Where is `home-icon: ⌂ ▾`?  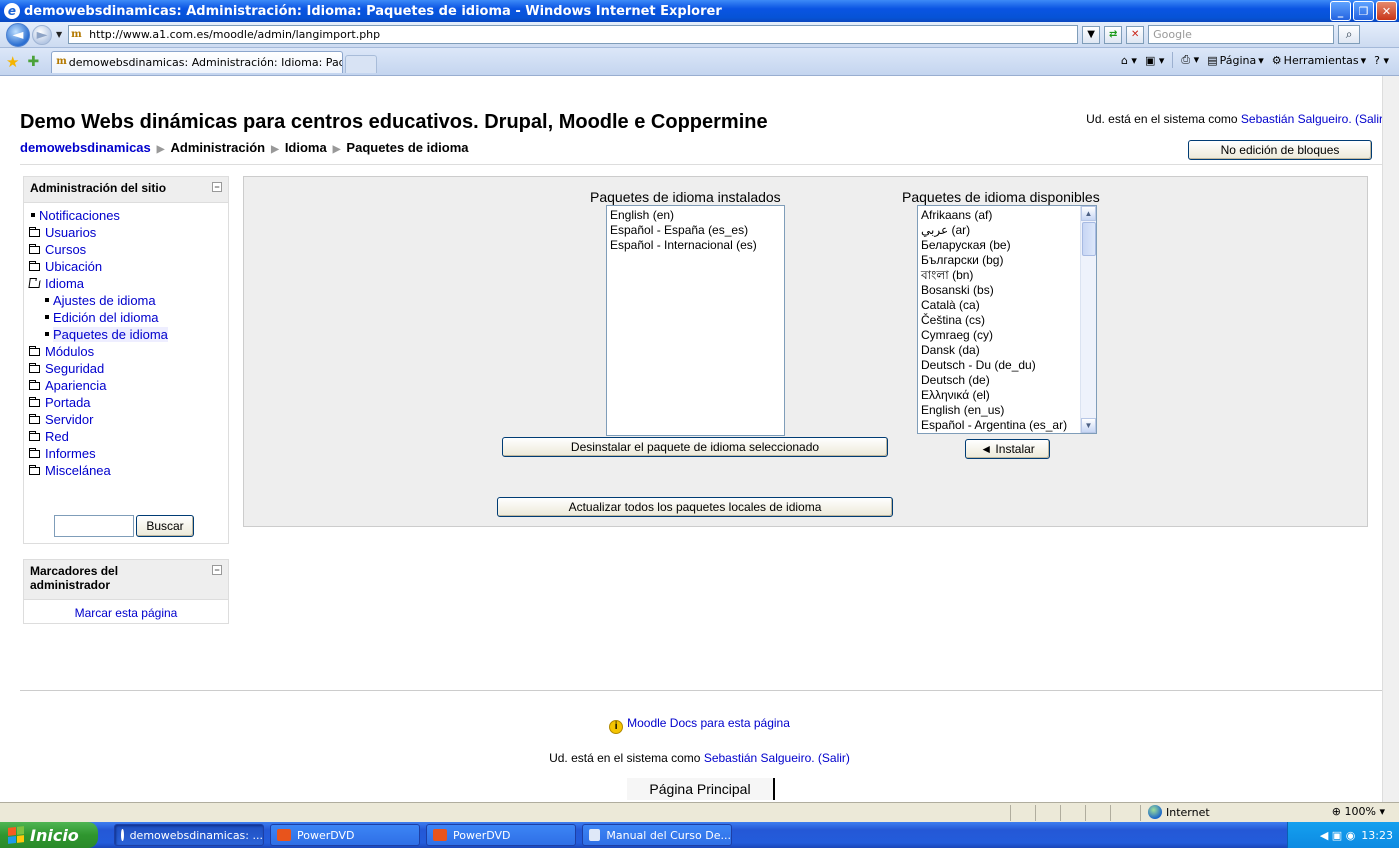 home-icon: ⌂ ▾ is located at coordinates (1129, 60).